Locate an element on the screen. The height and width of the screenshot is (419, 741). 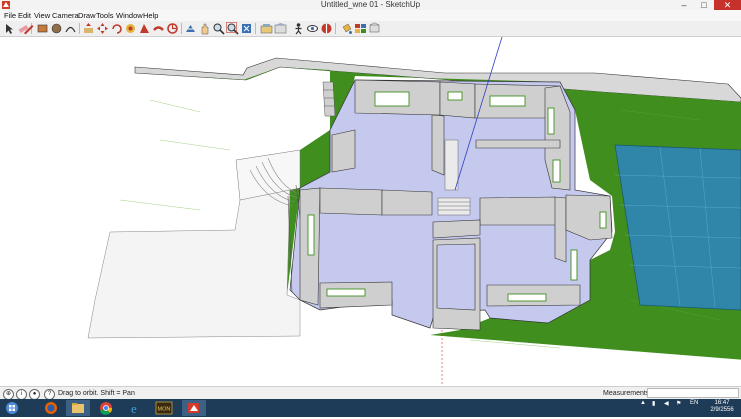
warehouse-tool-icon is located at coordinates (280, 28).